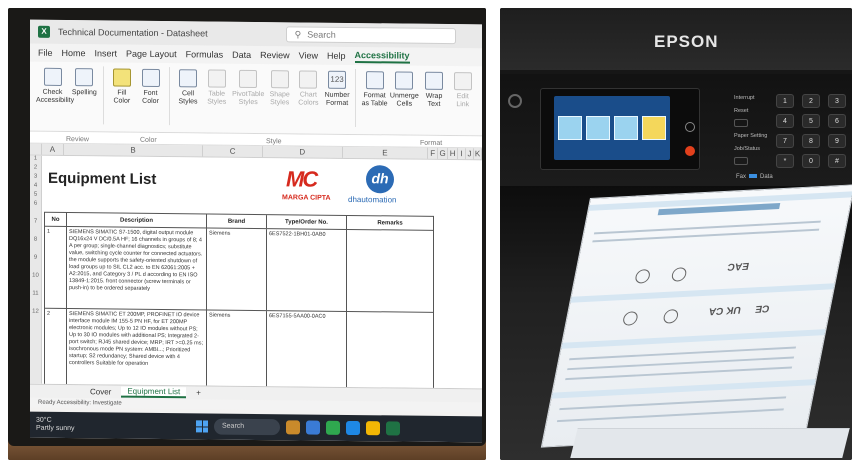 This screenshot has width=858, height=468. Describe the element at coordinates (785, 121) in the screenshot. I see `key-4: 4` at that location.